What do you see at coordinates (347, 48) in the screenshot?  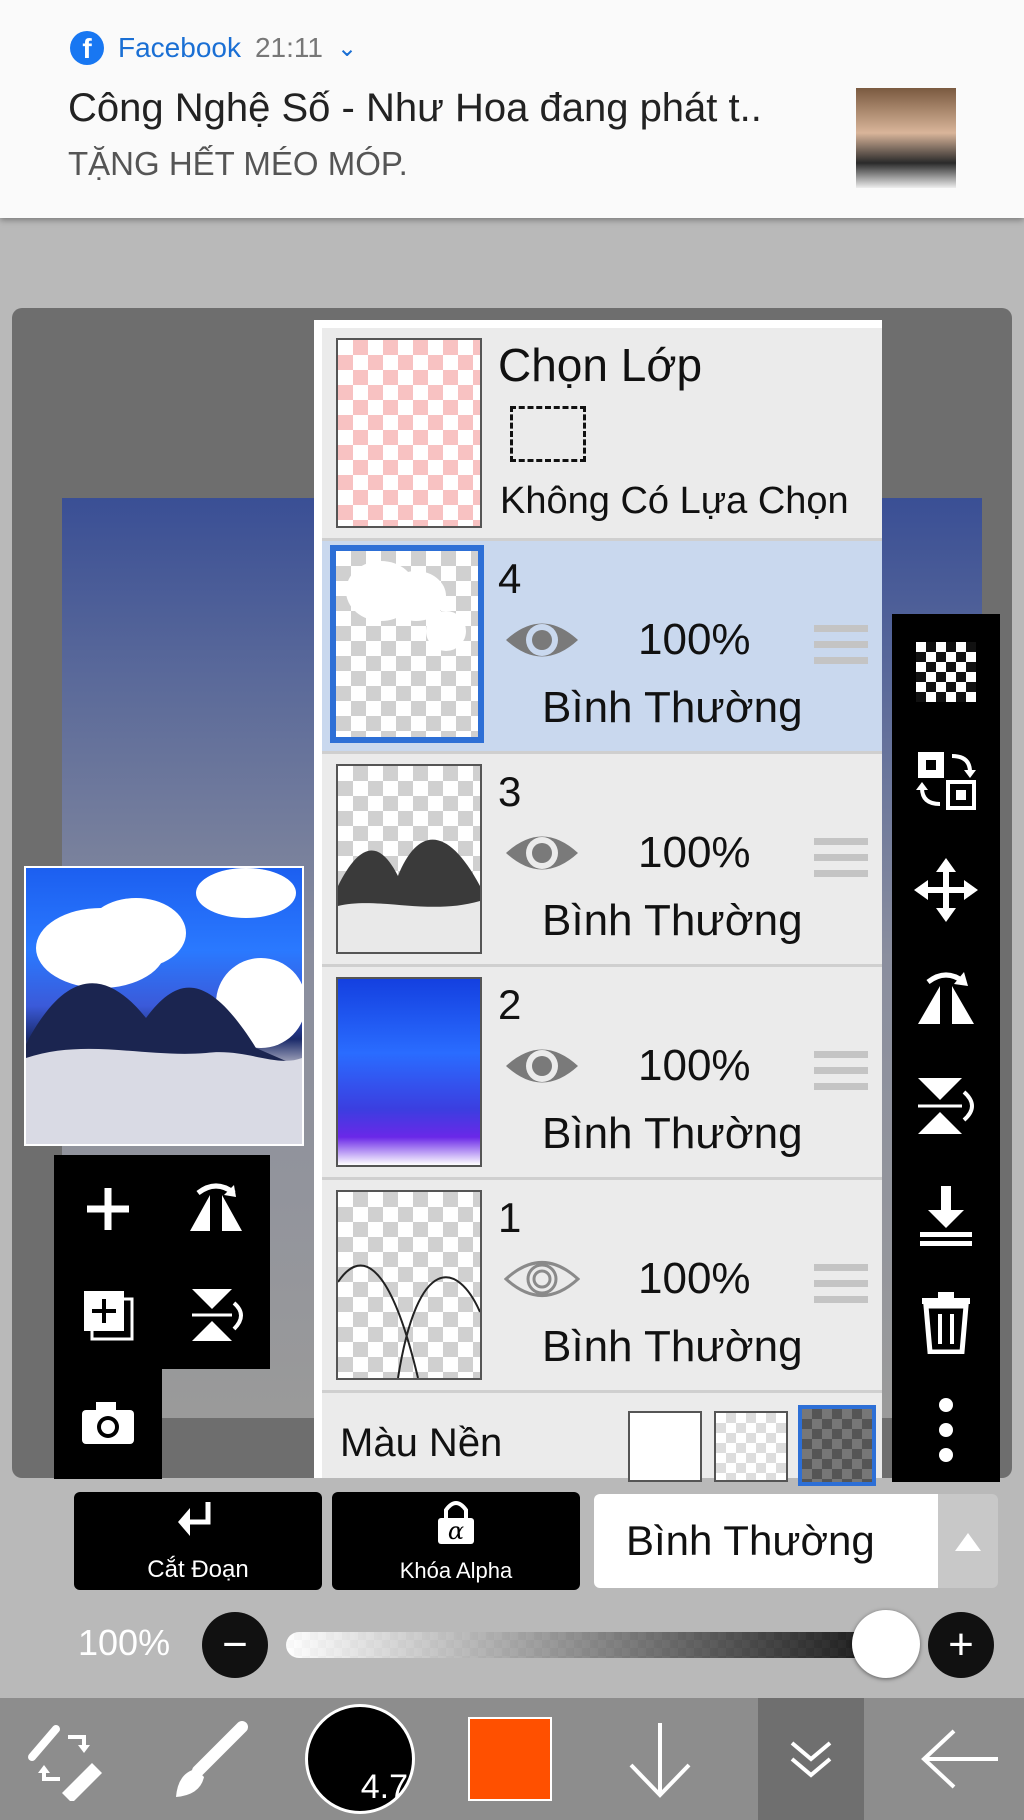 I see `chevron-down-icon: ⌄` at bounding box center [347, 48].